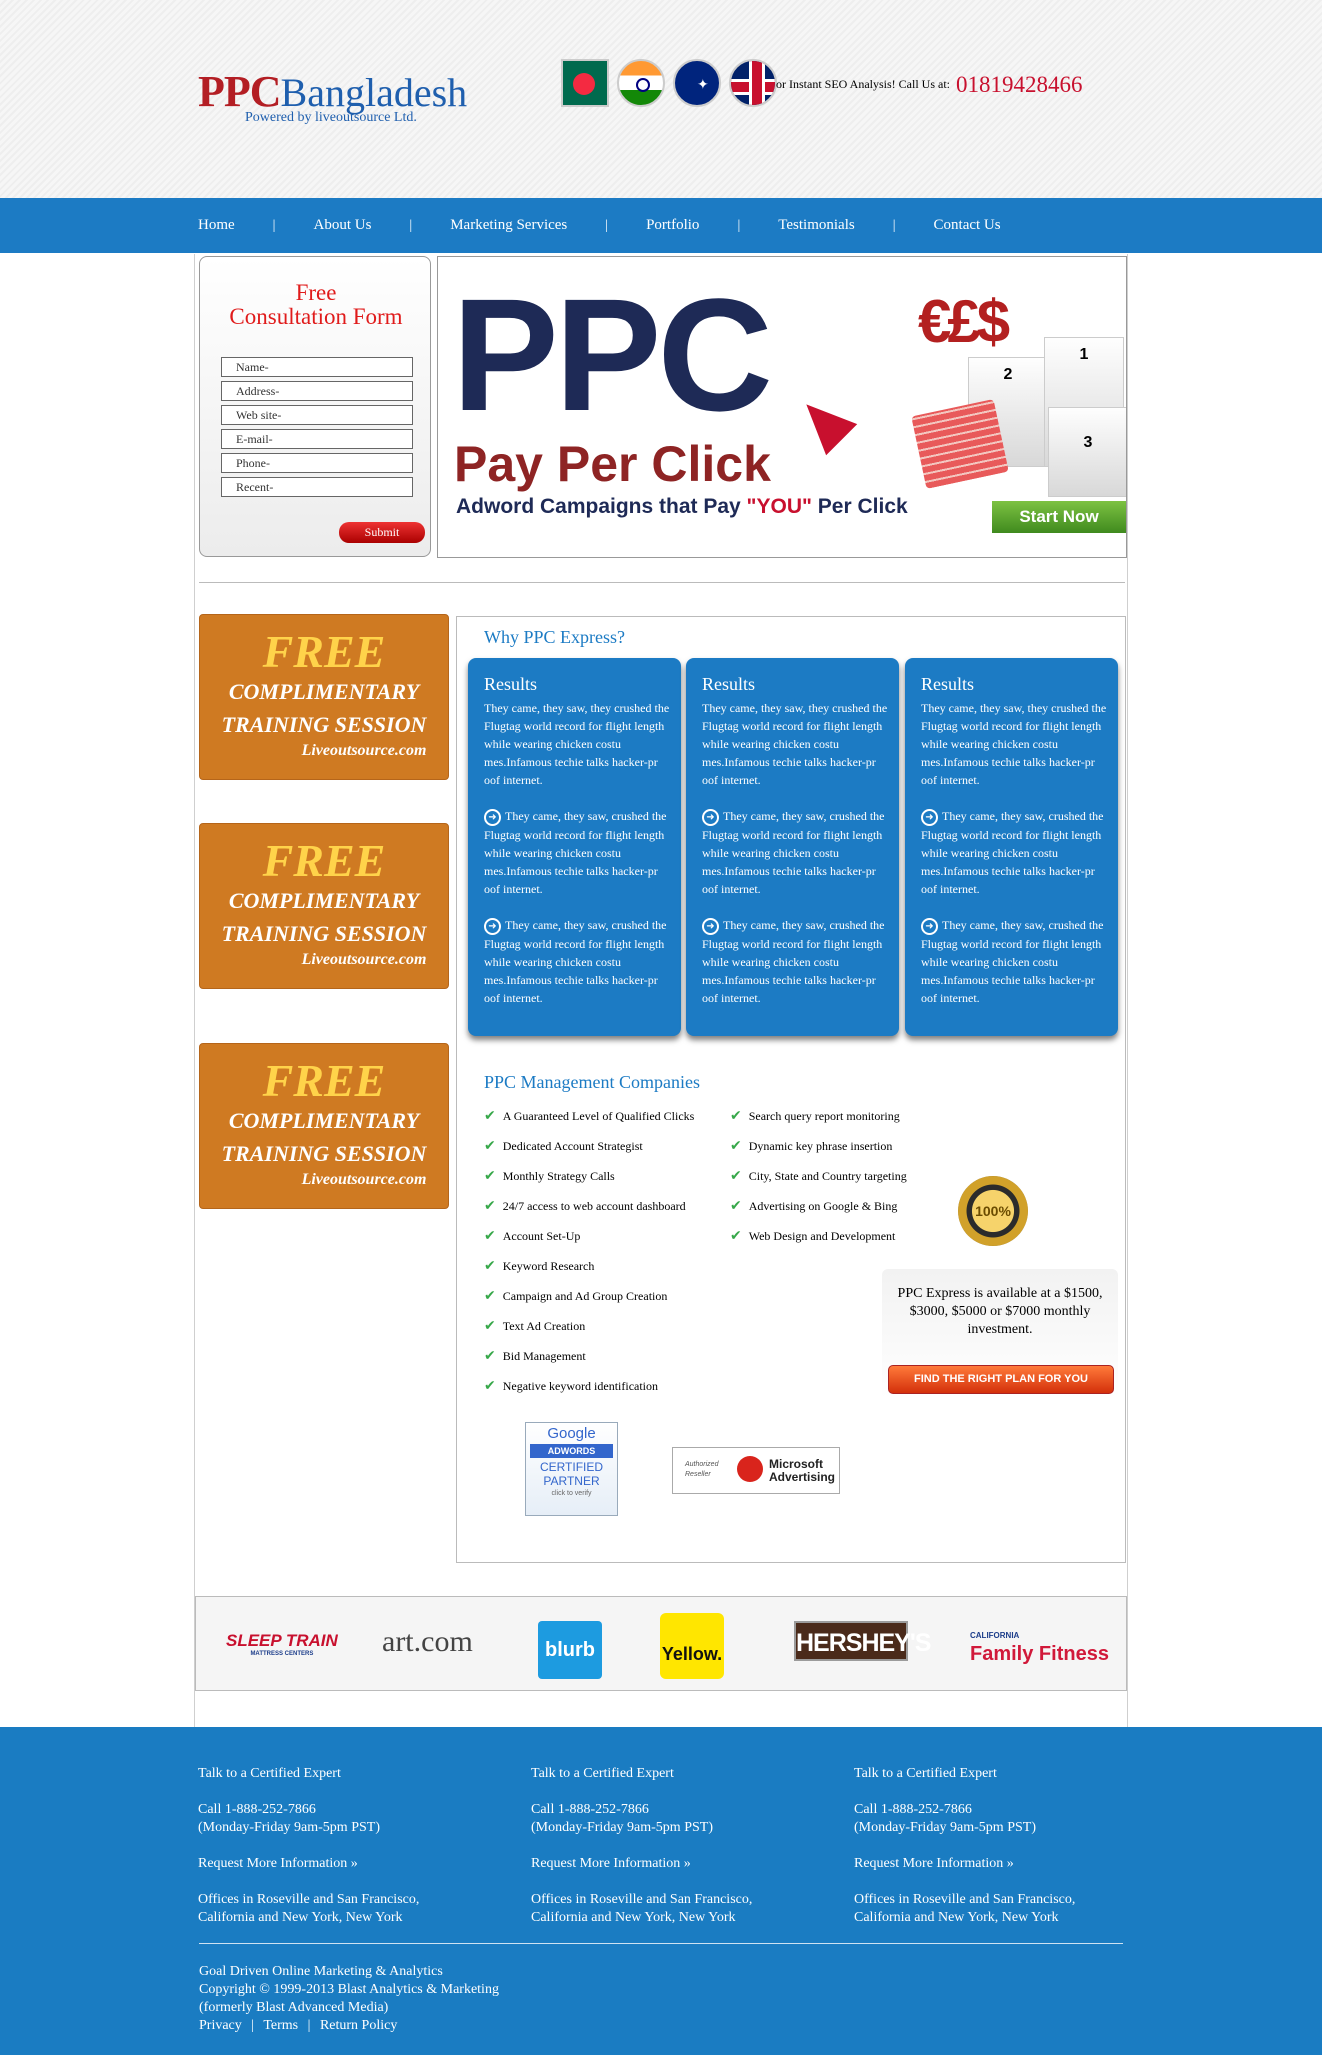  I want to click on ms-name-2: Advertising, so click(802, 1477).